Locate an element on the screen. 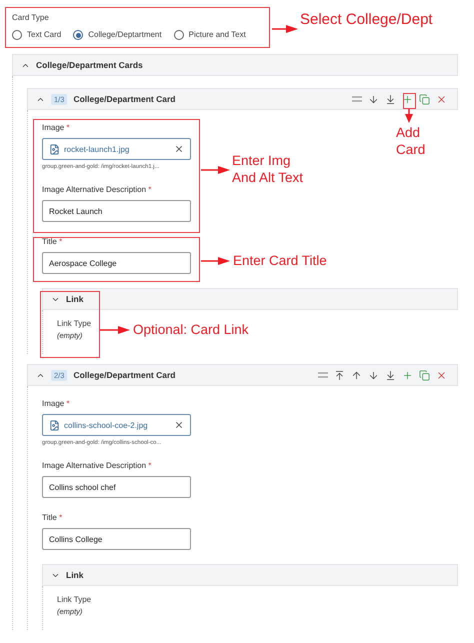 This screenshot has height=643, width=474. file-field: rocket-launch1.jpg is located at coordinates (116, 149).